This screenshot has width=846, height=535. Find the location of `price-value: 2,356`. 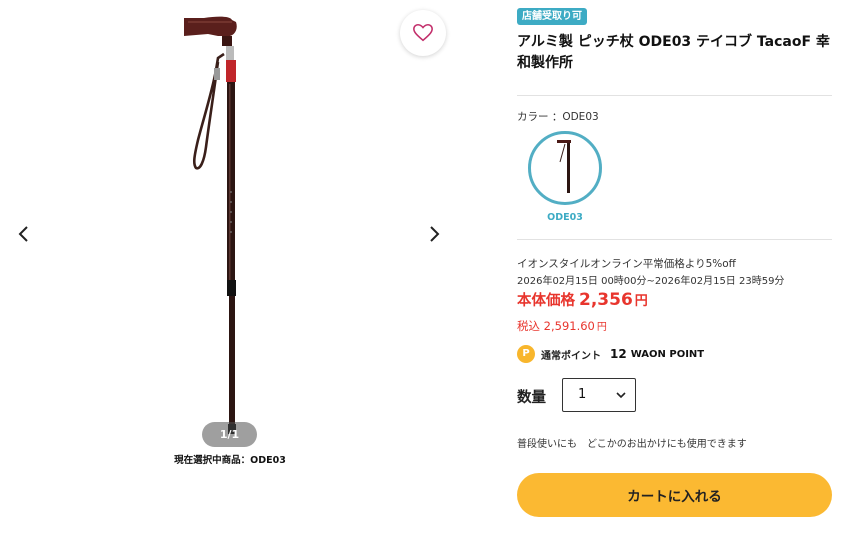

price-value: 2,356 is located at coordinates (606, 300).